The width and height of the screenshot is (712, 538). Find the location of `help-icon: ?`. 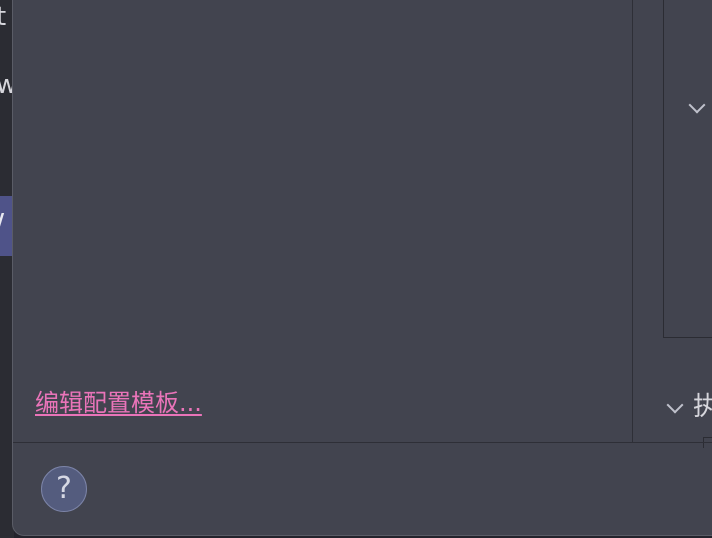

help-icon: ? is located at coordinates (64, 488).